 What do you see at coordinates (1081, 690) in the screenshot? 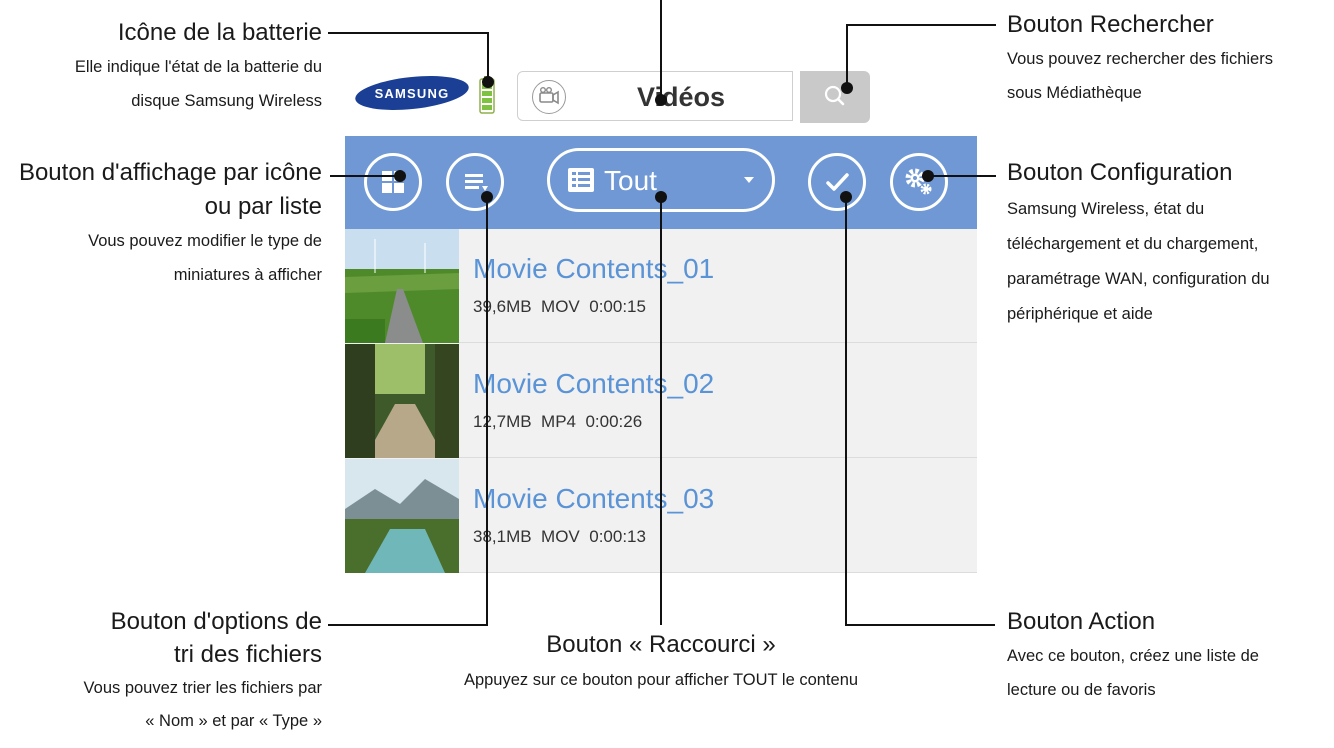
I see `annotation-desc: lecture ou de favoris` at bounding box center [1081, 690].